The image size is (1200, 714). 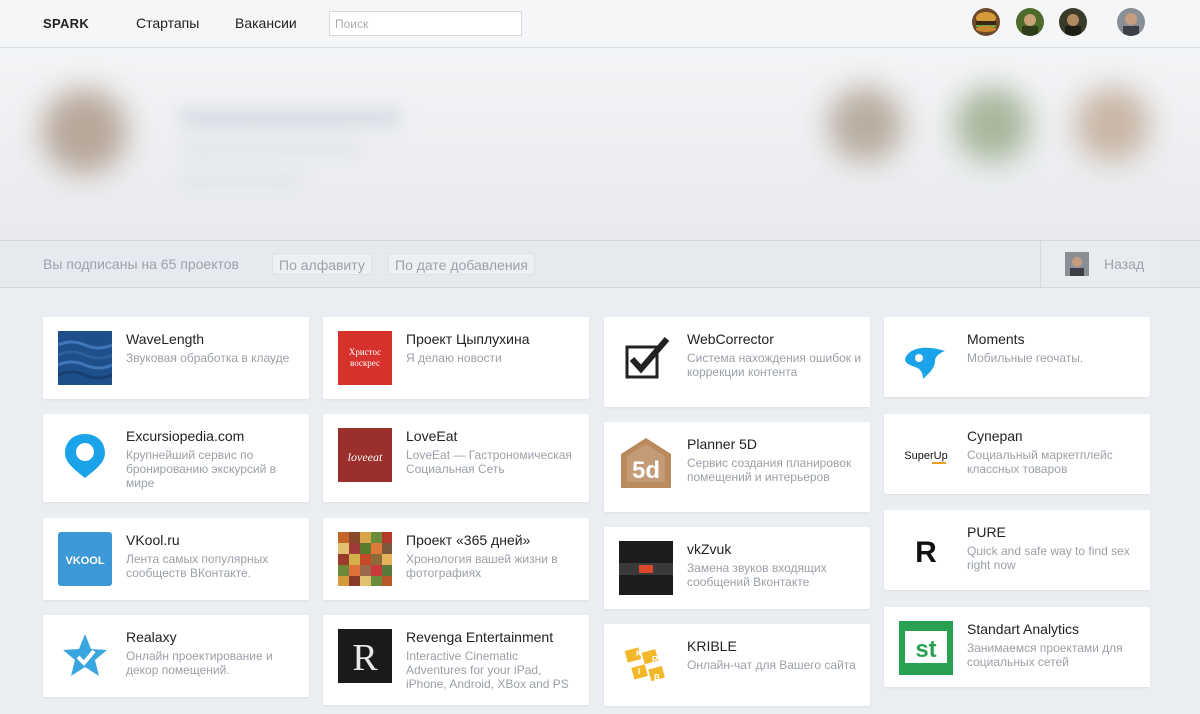 I want to click on text-logo: Христос воскрес, so click(x=365, y=358).